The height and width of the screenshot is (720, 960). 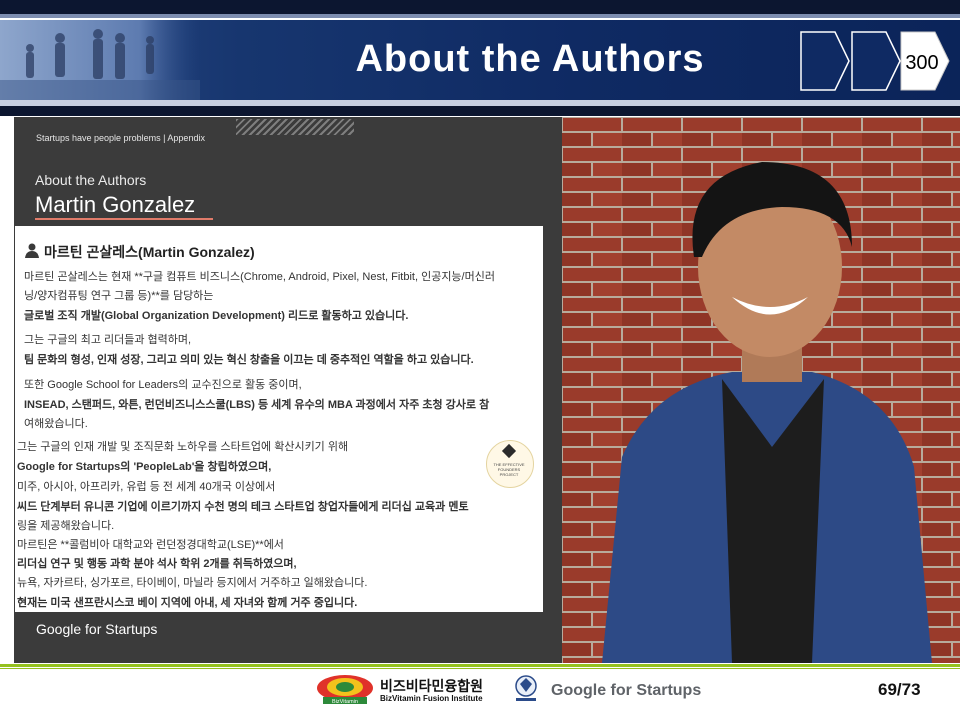 What do you see at coordinates (530, 59) in the screenshot?
I see `page-title: About the Authors` at bounding box center [530, 59].